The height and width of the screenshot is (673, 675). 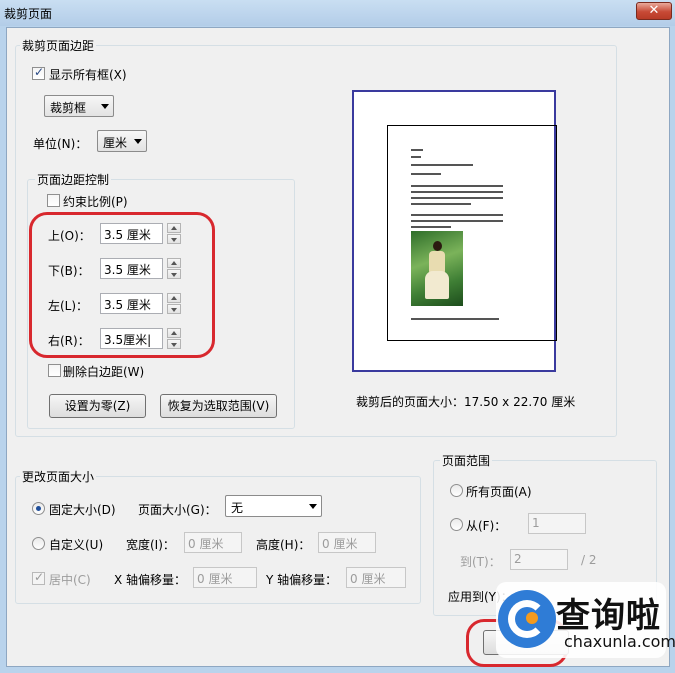 What do you see at coordinates (376, 577) in the screenshot?
I see `y-offset-input: 0 厘米` at bounding box center [376, 577].